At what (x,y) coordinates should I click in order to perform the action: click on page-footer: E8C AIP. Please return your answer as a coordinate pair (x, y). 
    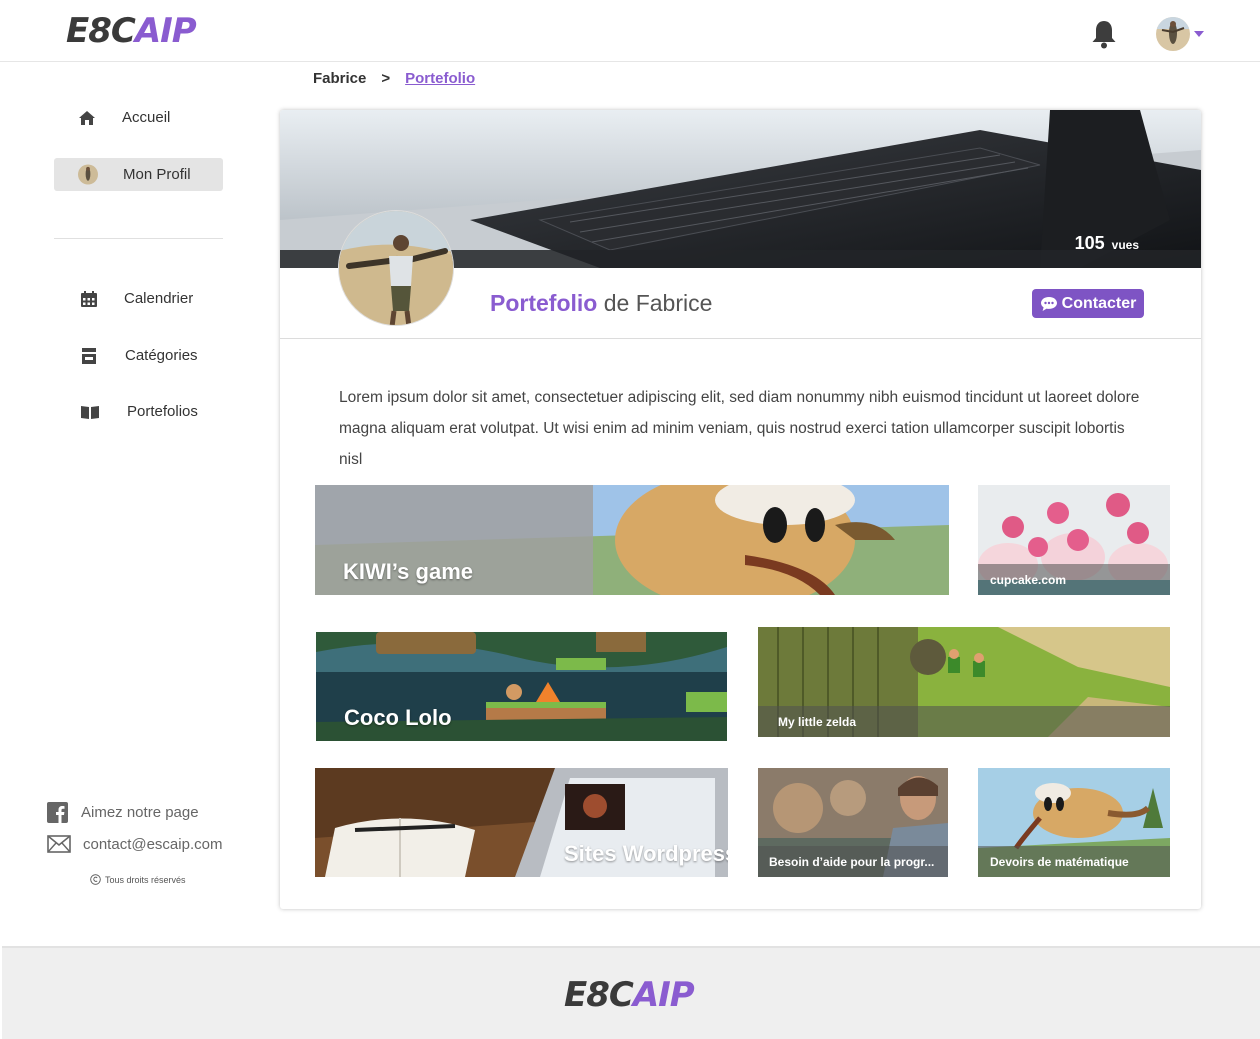
    Looking at the image, I should click on (631, 992).